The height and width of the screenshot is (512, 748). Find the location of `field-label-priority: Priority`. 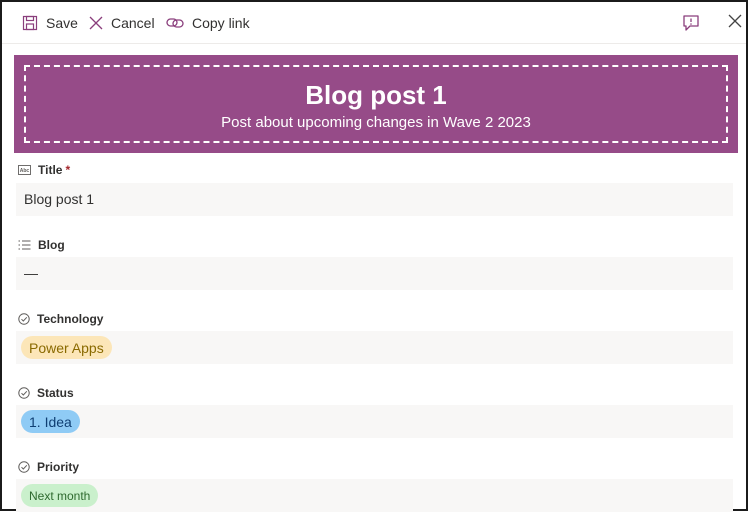

field-label-priority: Priority is located at coordinates (48, 467).